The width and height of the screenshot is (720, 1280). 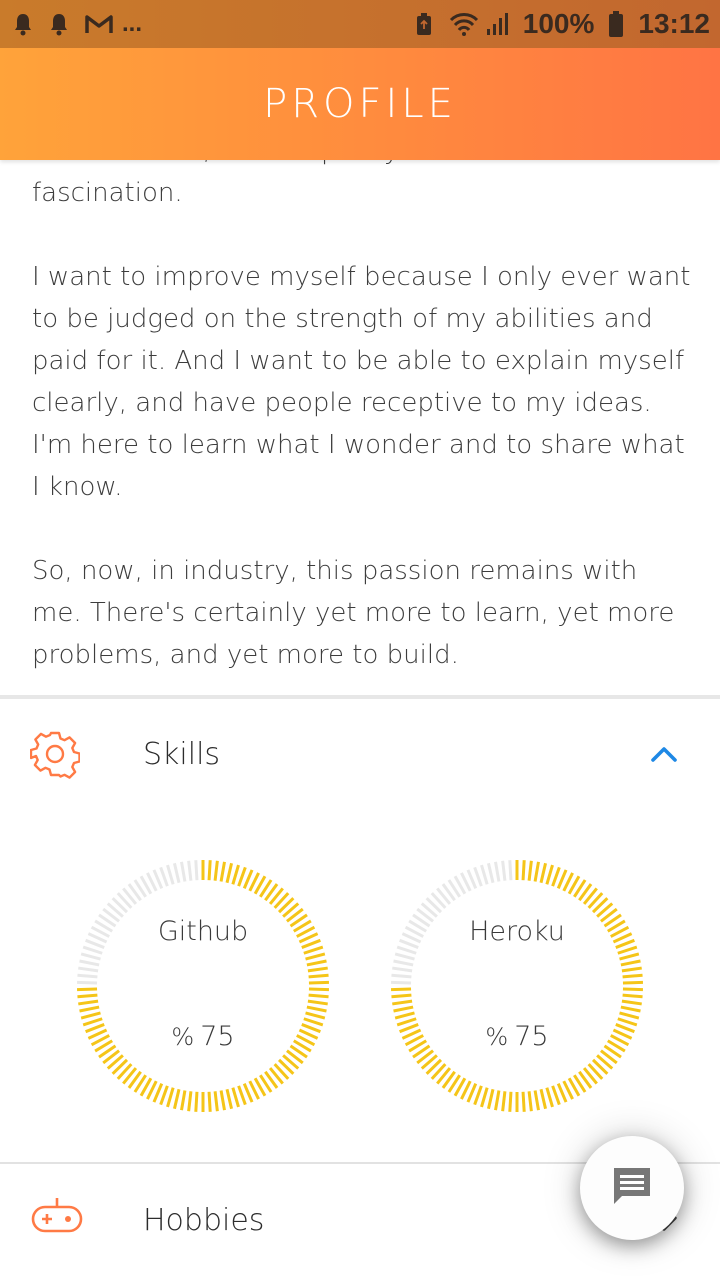 I want to click on gamepad-icon, so click(x=56, y=1221).